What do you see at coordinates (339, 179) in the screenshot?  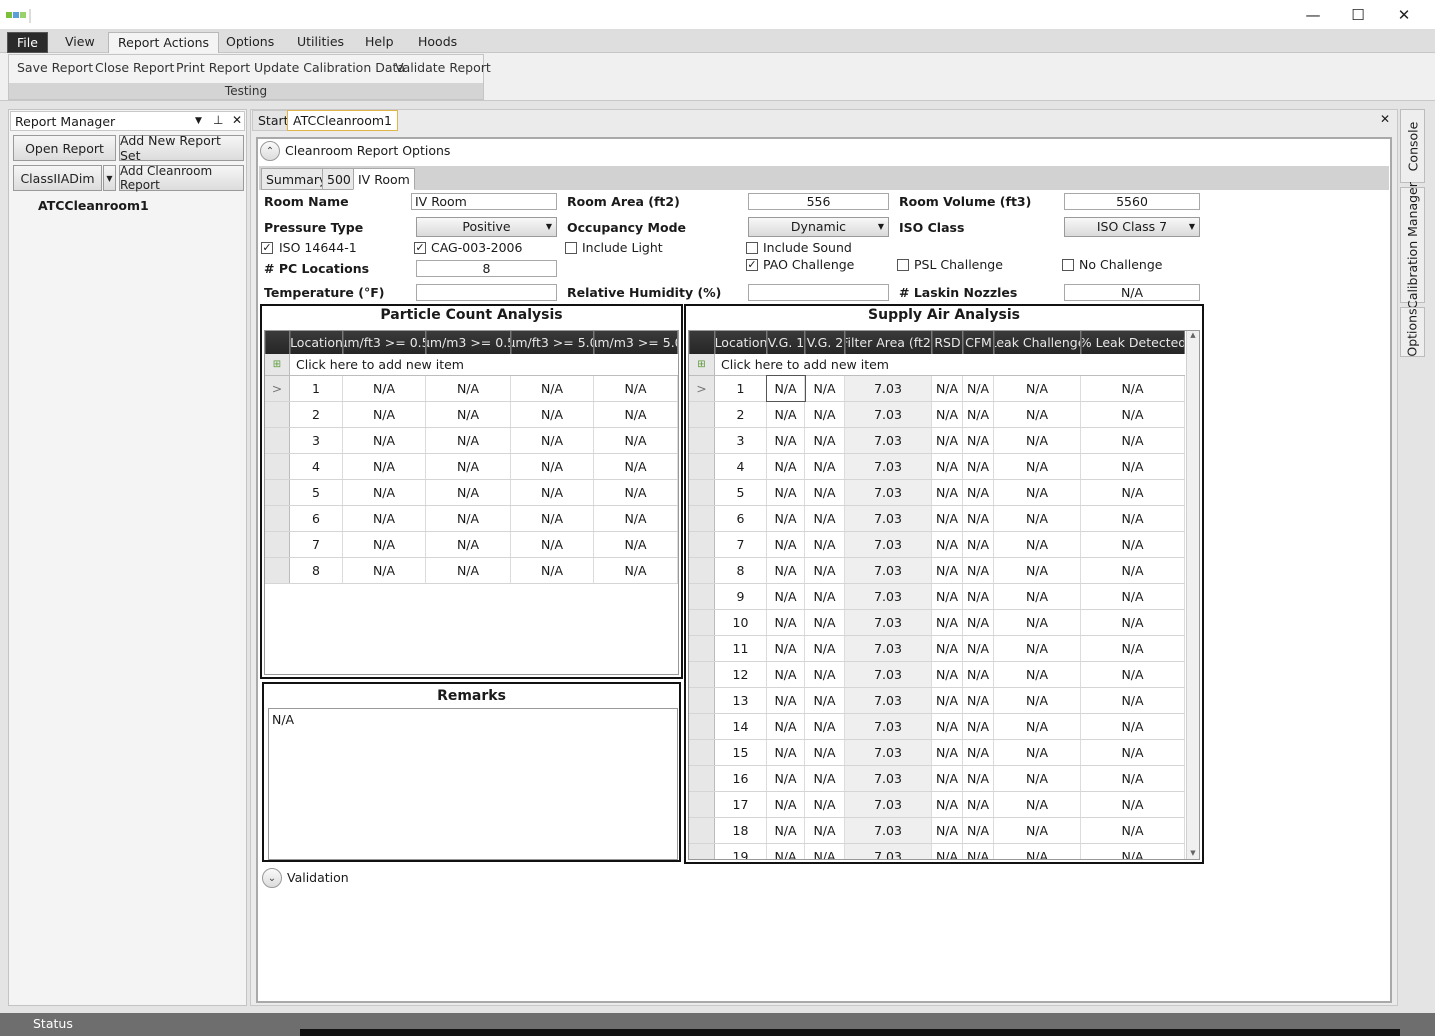 I see `tab-500: 500` at bounding box center [339, 179].